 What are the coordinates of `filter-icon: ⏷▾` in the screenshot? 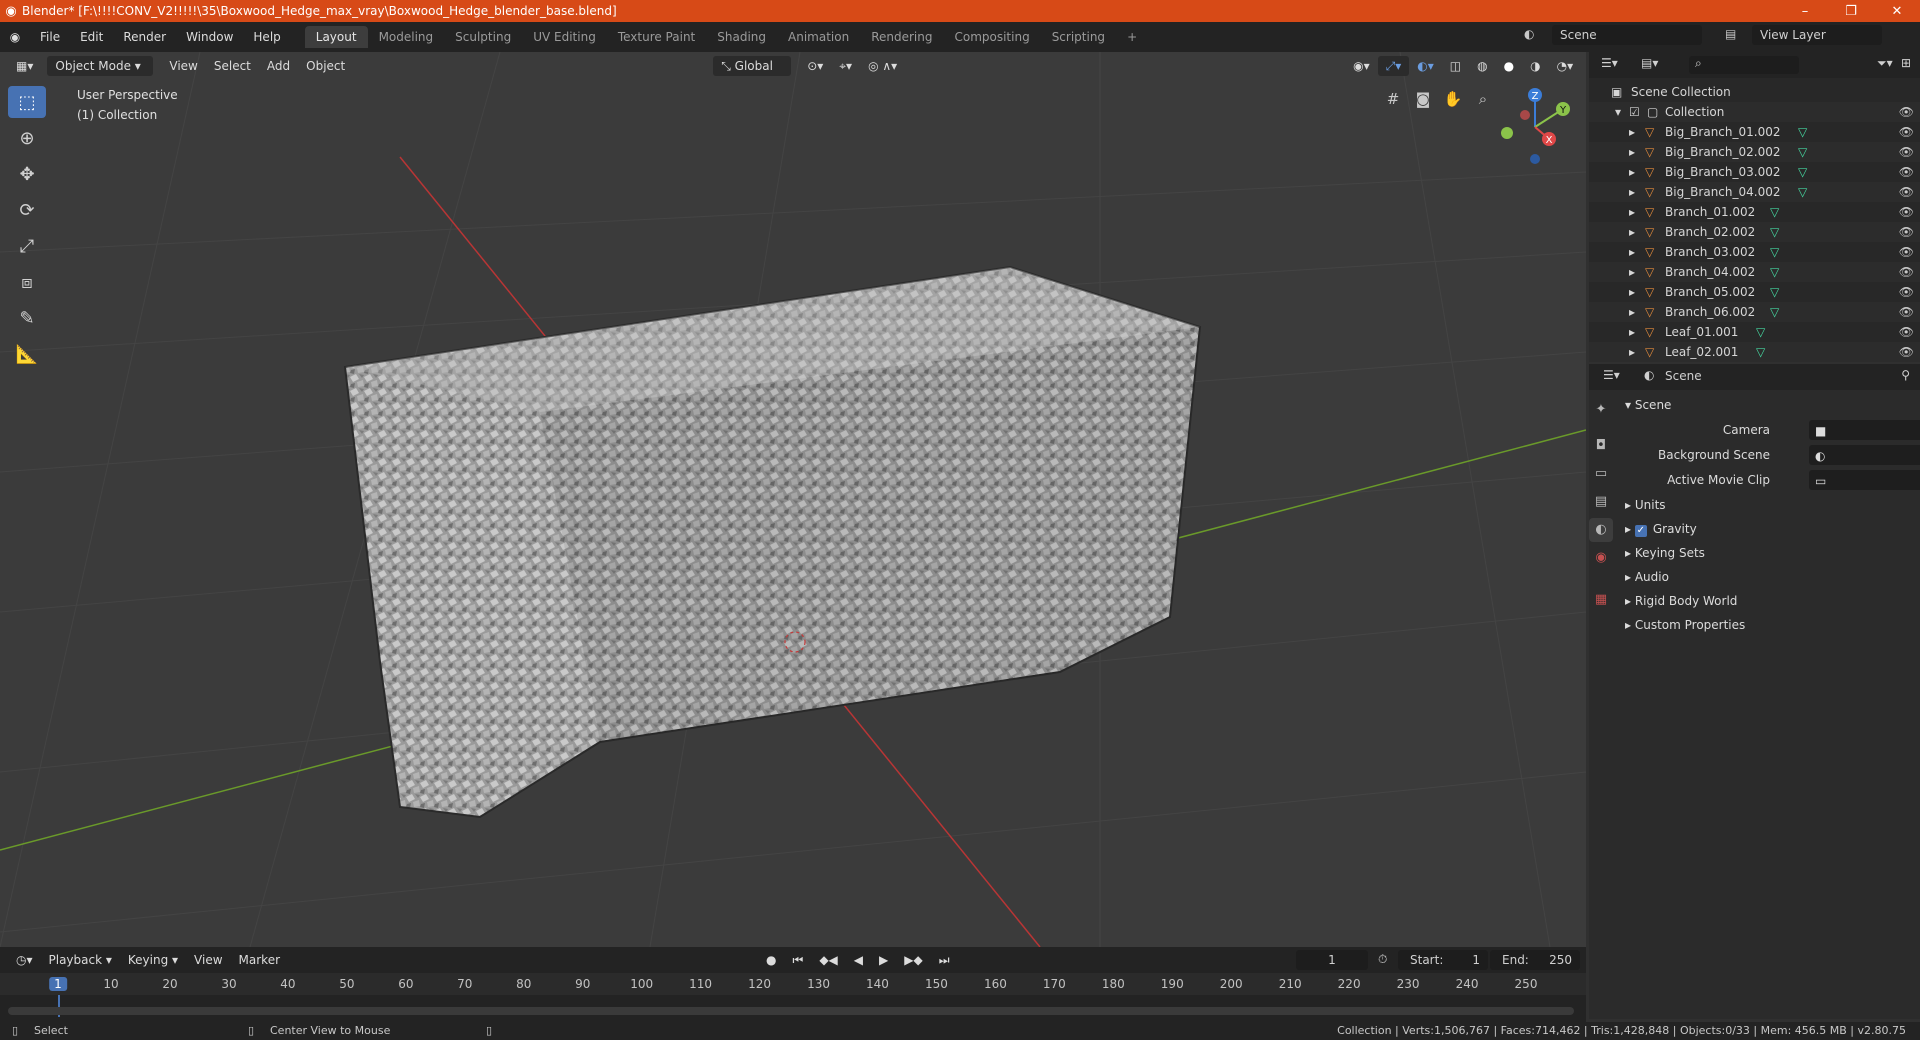 It's located at (1885, 63).